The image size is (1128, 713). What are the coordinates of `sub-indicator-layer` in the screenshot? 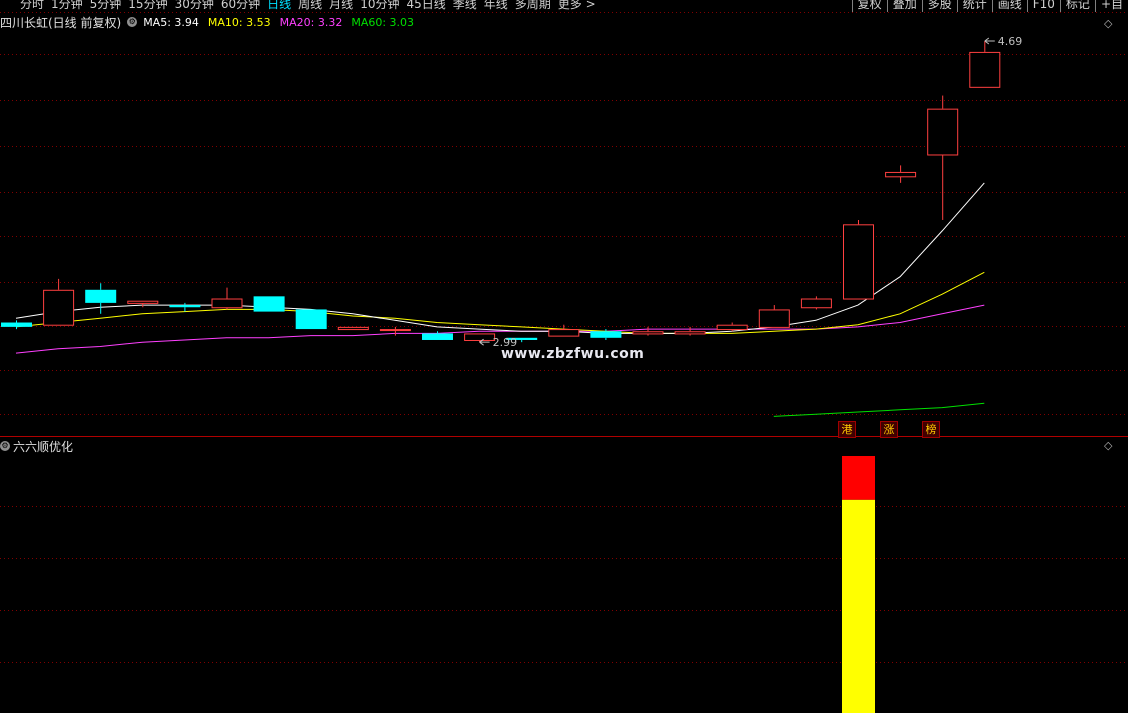 It's located at (858, 584).